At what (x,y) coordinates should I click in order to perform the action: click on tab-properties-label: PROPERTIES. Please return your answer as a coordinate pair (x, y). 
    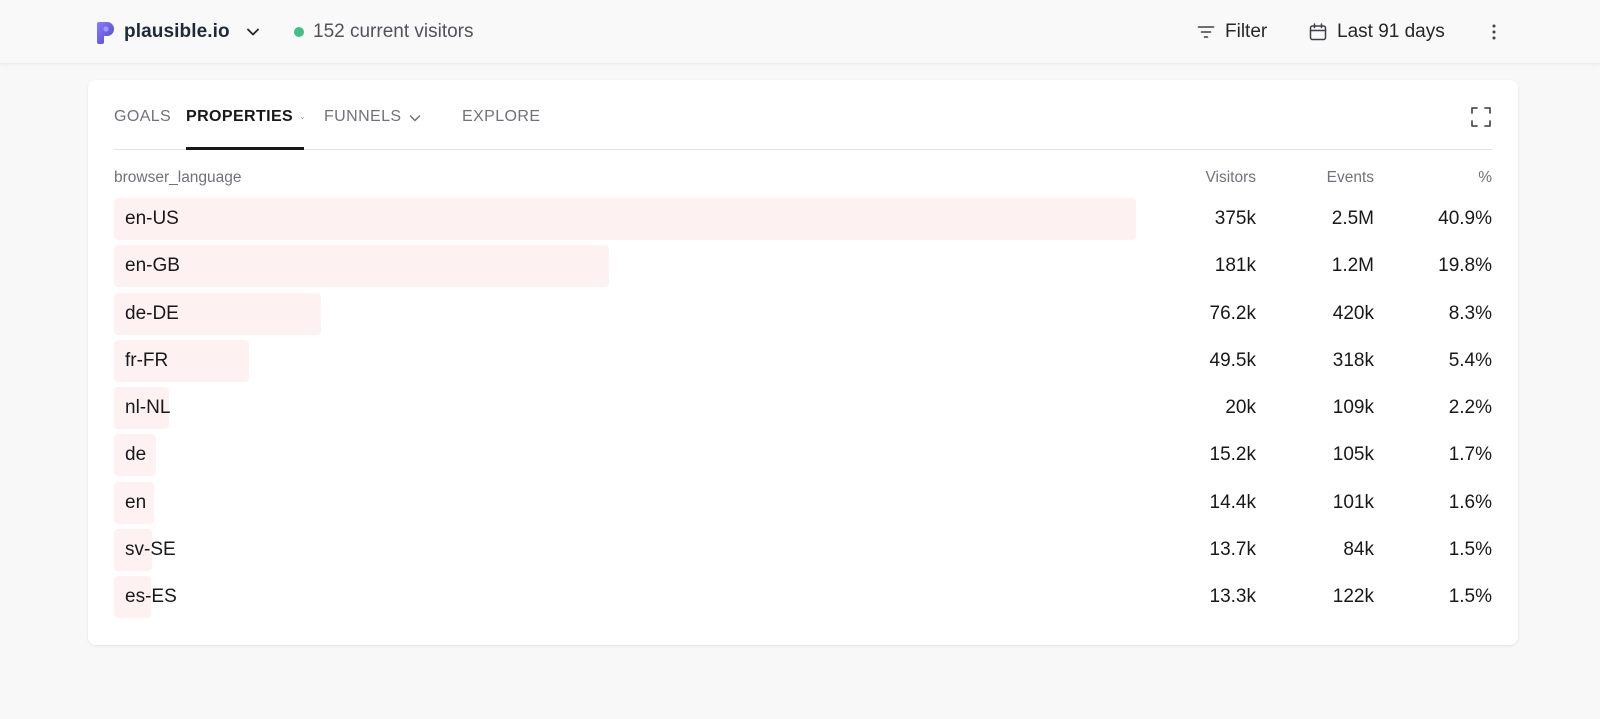
    Looking at the image, I should click on (240, 116).